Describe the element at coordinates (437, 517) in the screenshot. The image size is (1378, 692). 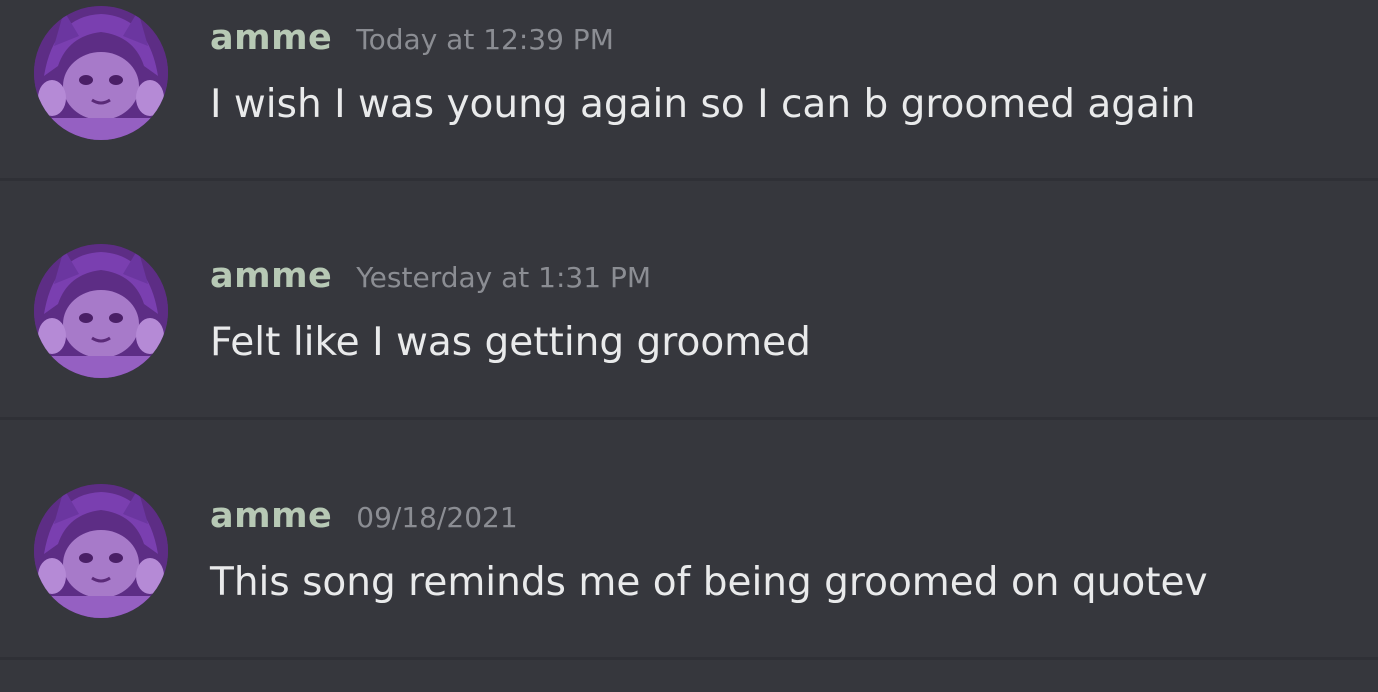
I see `timestamp: 09/18/2021` at that location.